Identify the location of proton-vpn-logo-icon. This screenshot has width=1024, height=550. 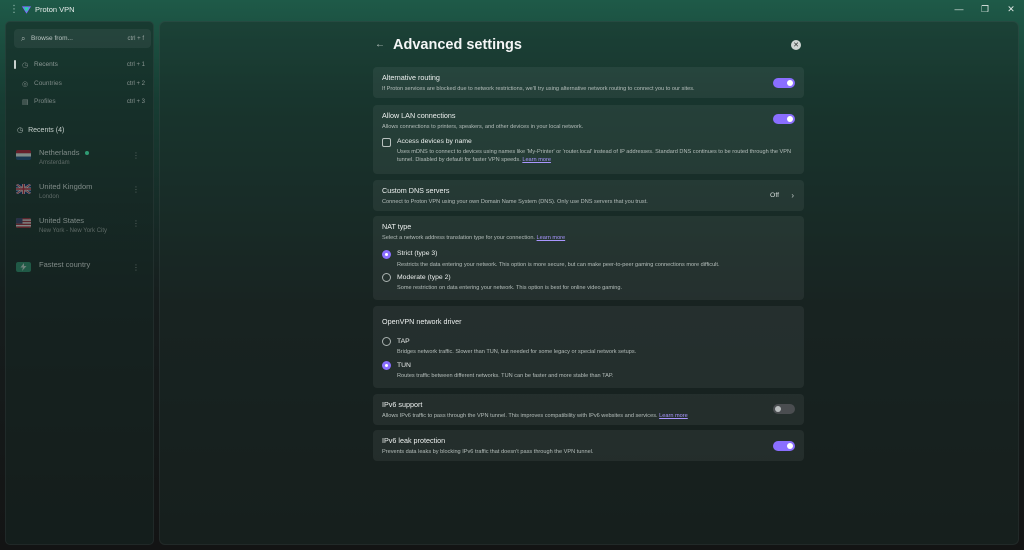
(26, 10).